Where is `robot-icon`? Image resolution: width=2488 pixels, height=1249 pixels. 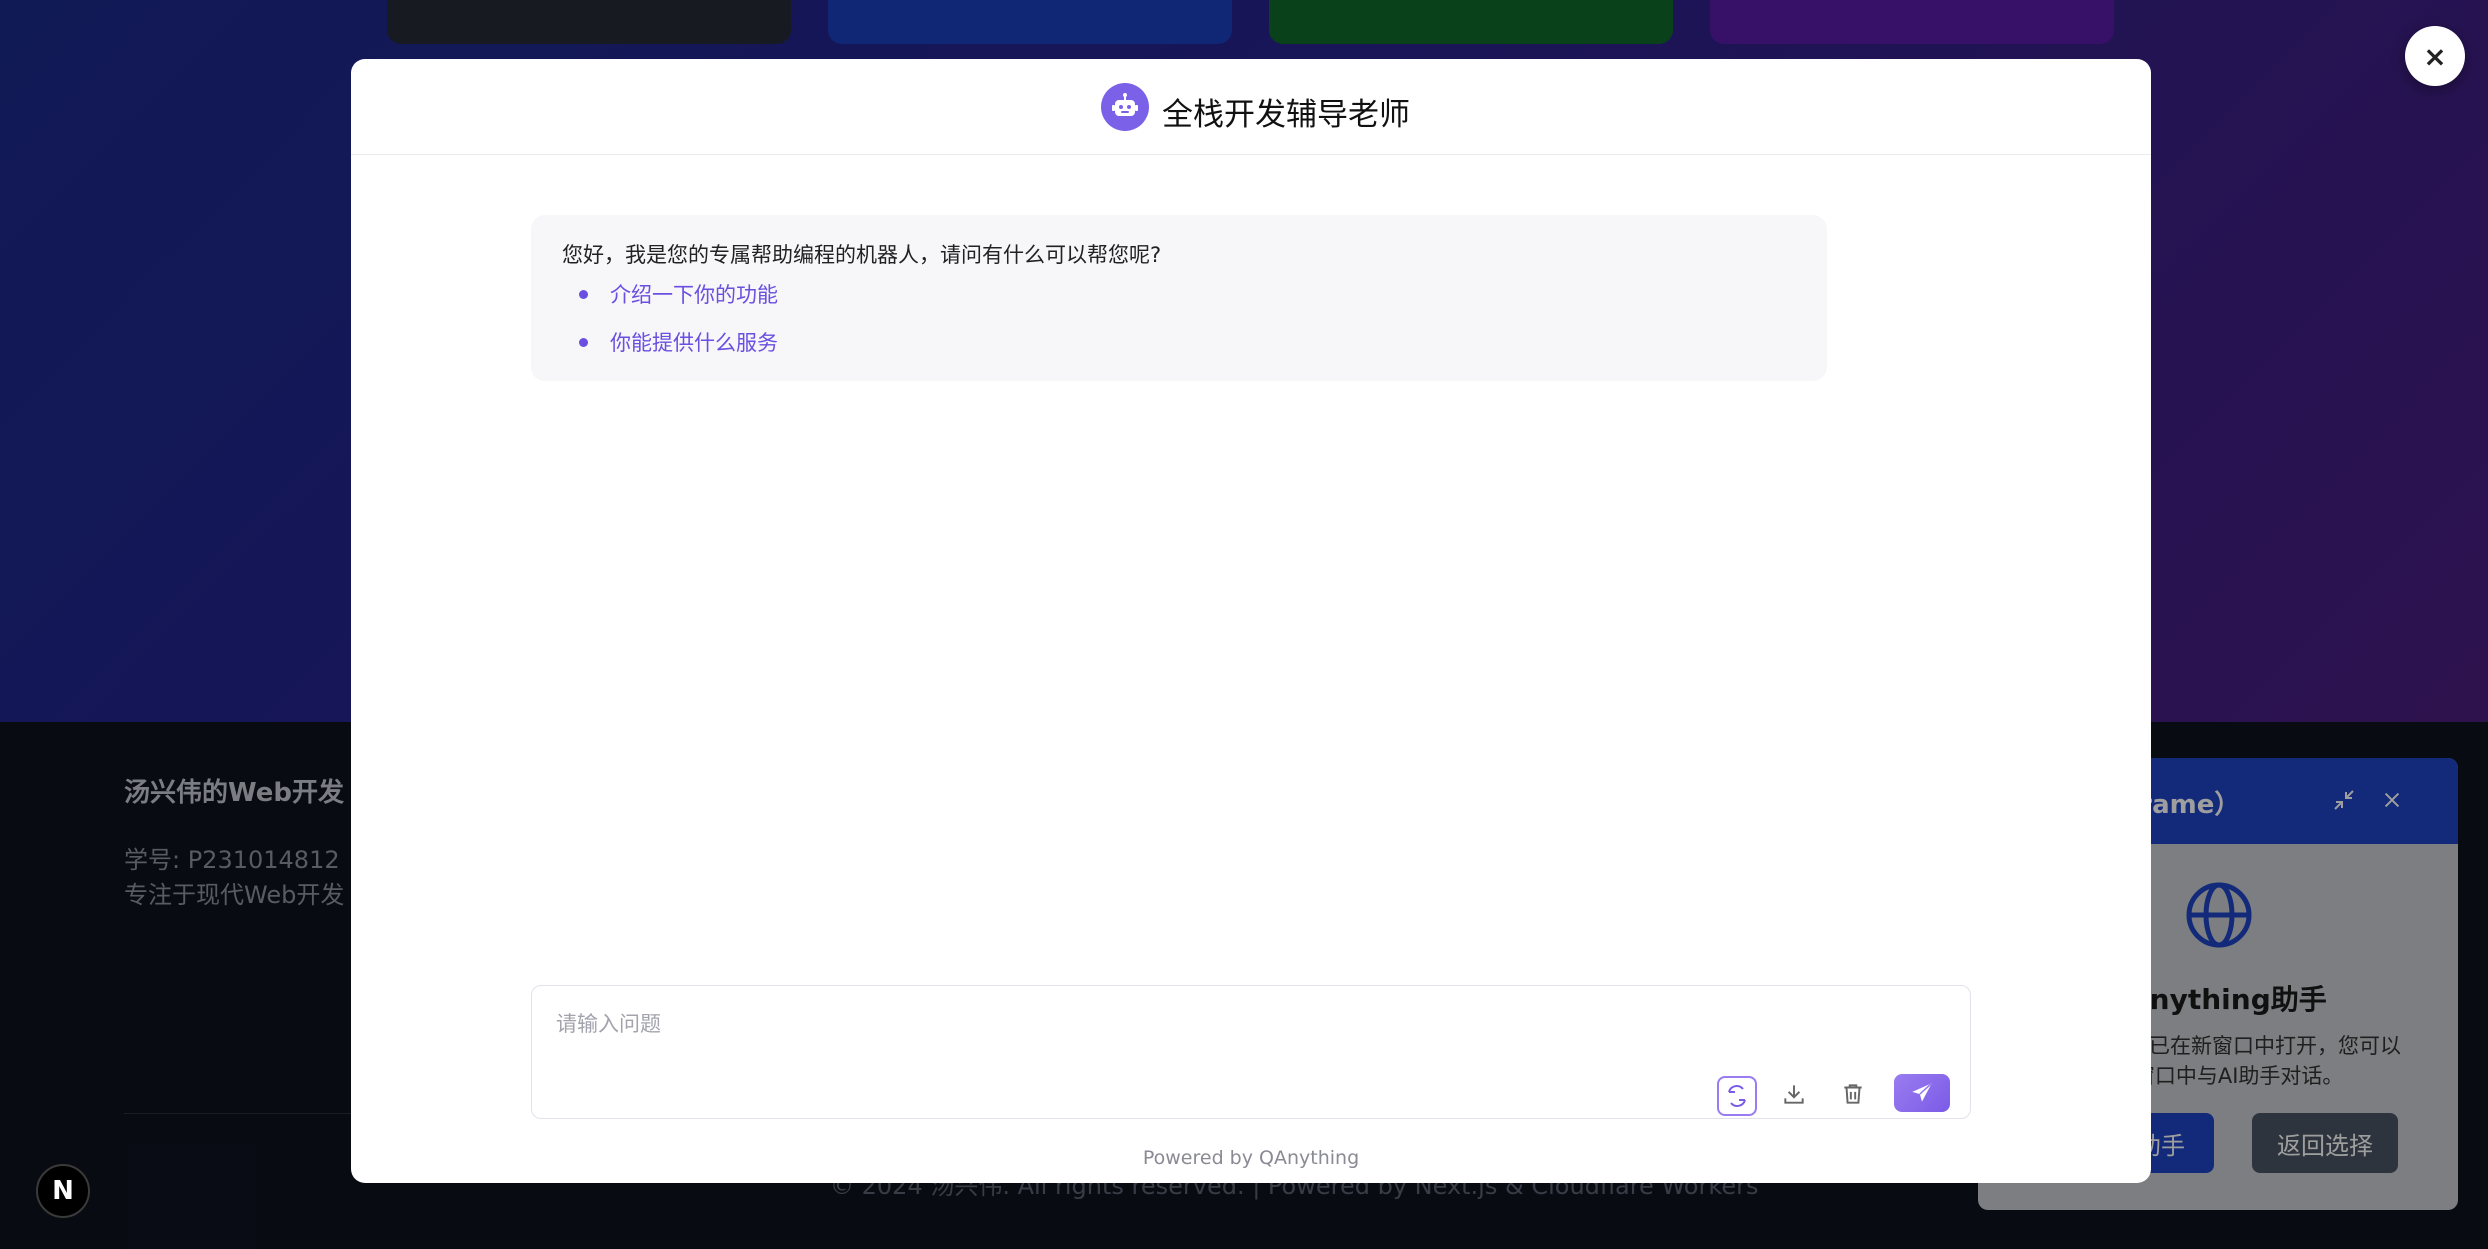
robot-icon is located at coordinates (1125, 107).